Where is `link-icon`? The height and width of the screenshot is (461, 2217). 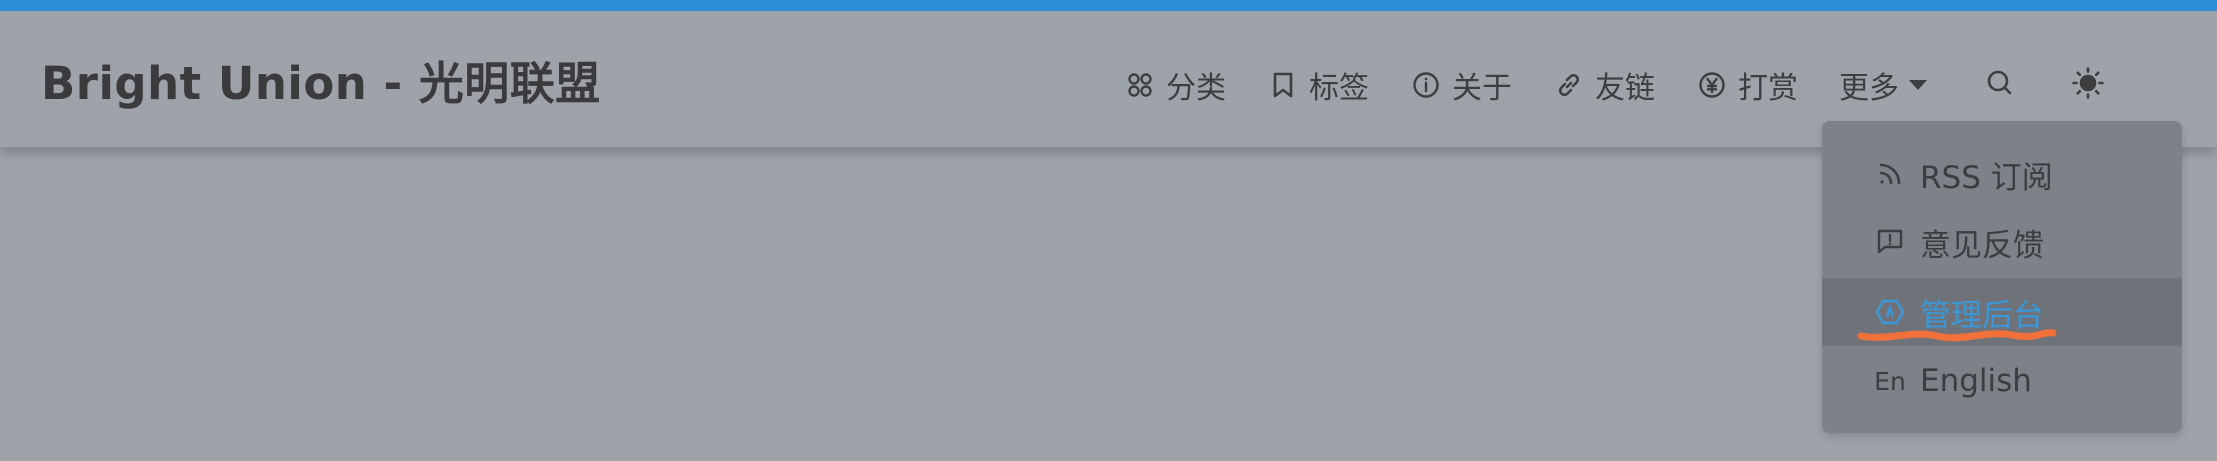
link-icon is located at coordinates (1569, 85).